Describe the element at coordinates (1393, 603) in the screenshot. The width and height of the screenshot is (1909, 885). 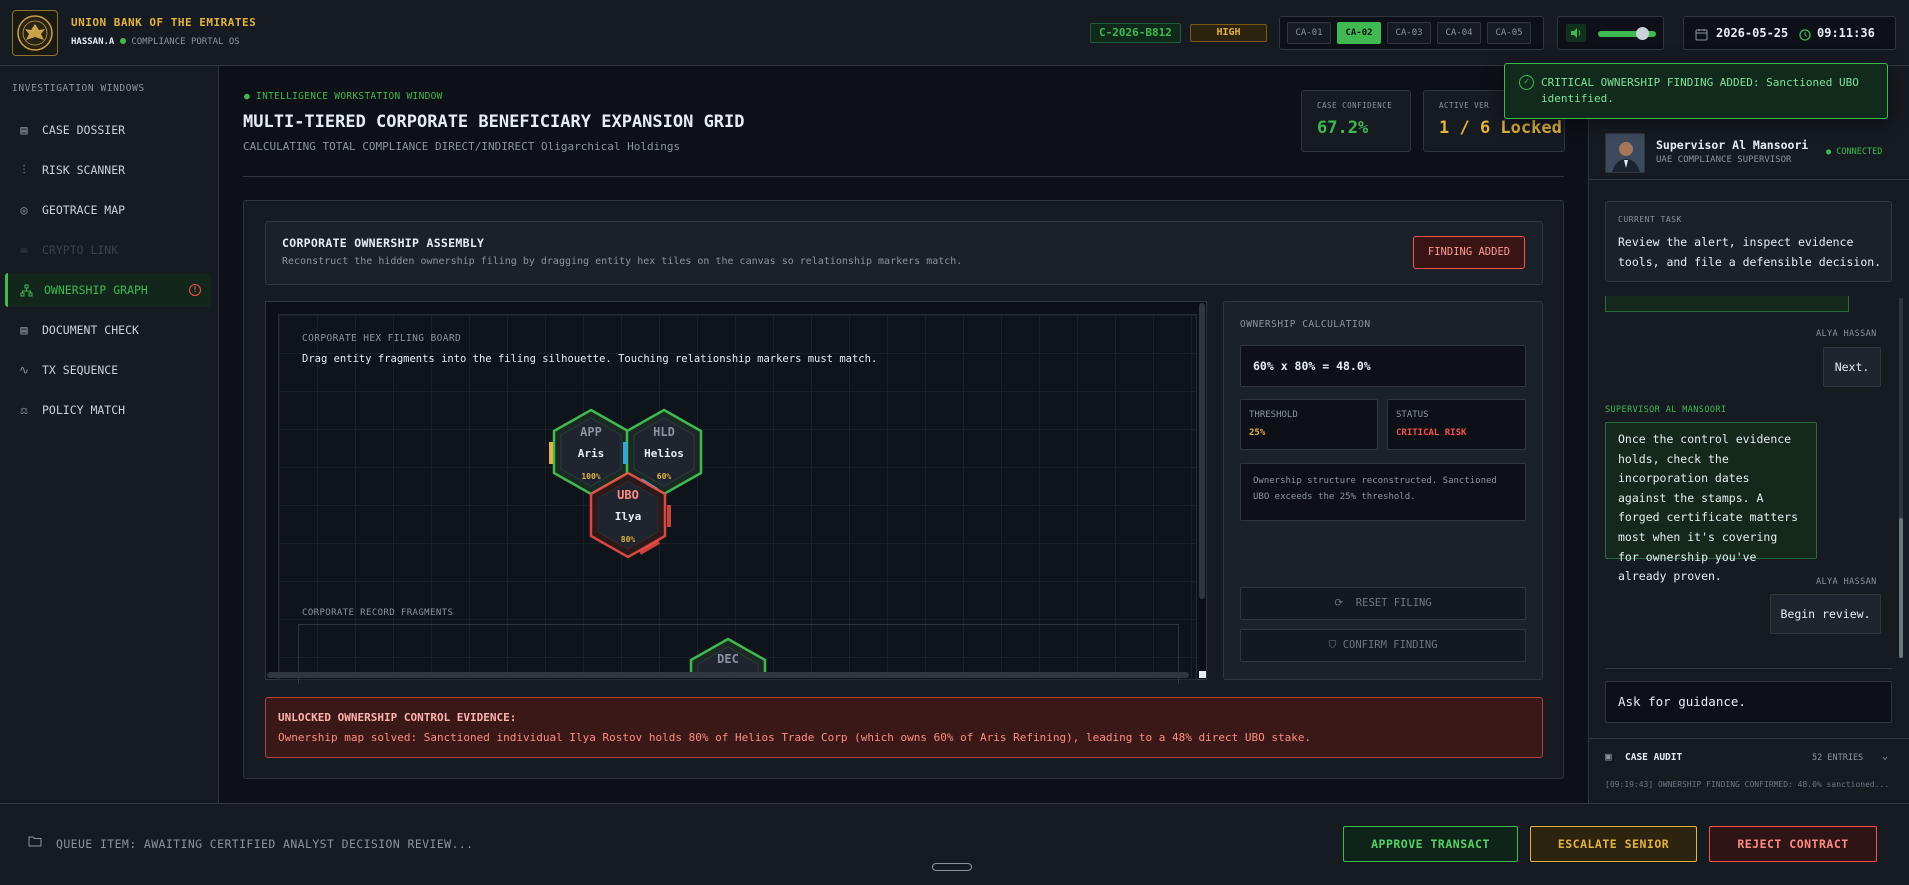
I see `reset-filing-label: RESET FILING` at that location.